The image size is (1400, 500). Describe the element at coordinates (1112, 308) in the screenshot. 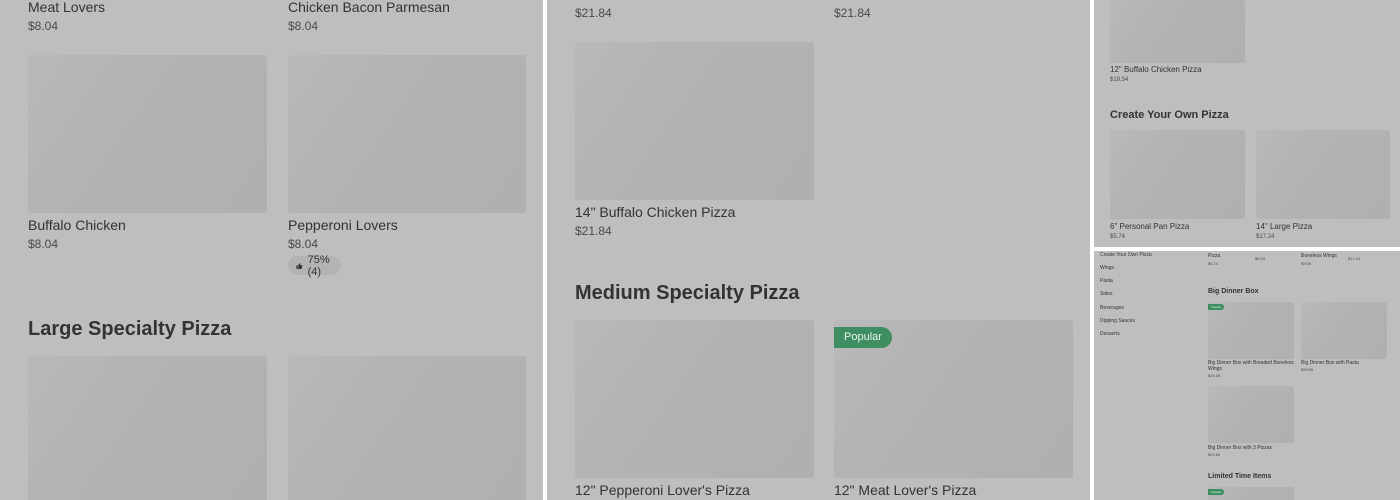

I see `nav-item-beverages: Beverages` at that location.